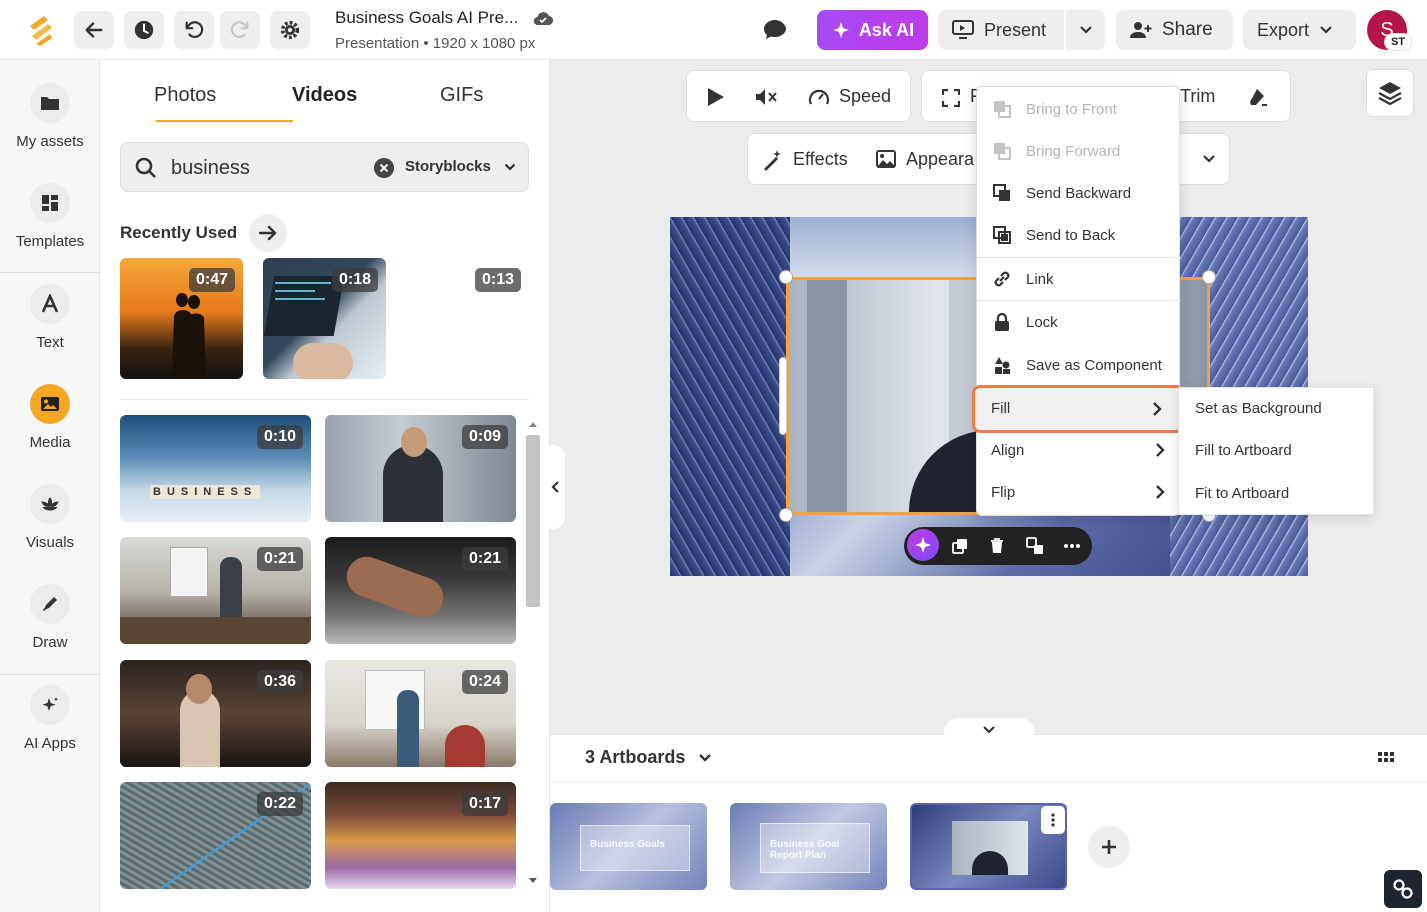 The width and height of the screenshot is (1427, 912). Describe the element at coordinates (1078, 450) in the screenshot. I see `menu-item-align: Align` at that location.